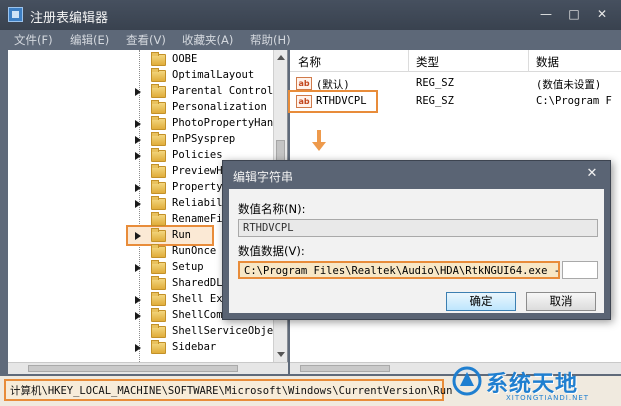 This screenshot has width=621, height=406. Describe the element at coordinates (548, 398) in the screenshot. I see `watermark-site: XITONGTIANDI.NET` at that location.